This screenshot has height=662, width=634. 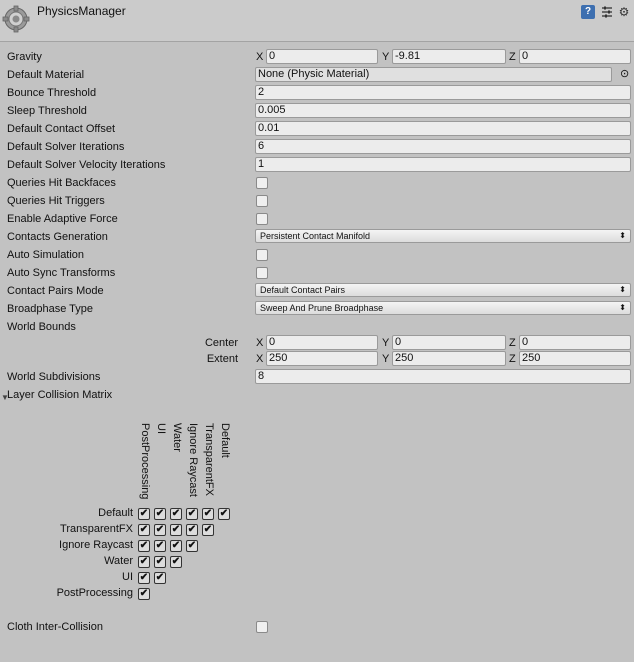 What do you see at coordinates (443, 110) in the screenshot?
I see `sleep-threshold-field: 0.005` at bounding box center [443, 110].